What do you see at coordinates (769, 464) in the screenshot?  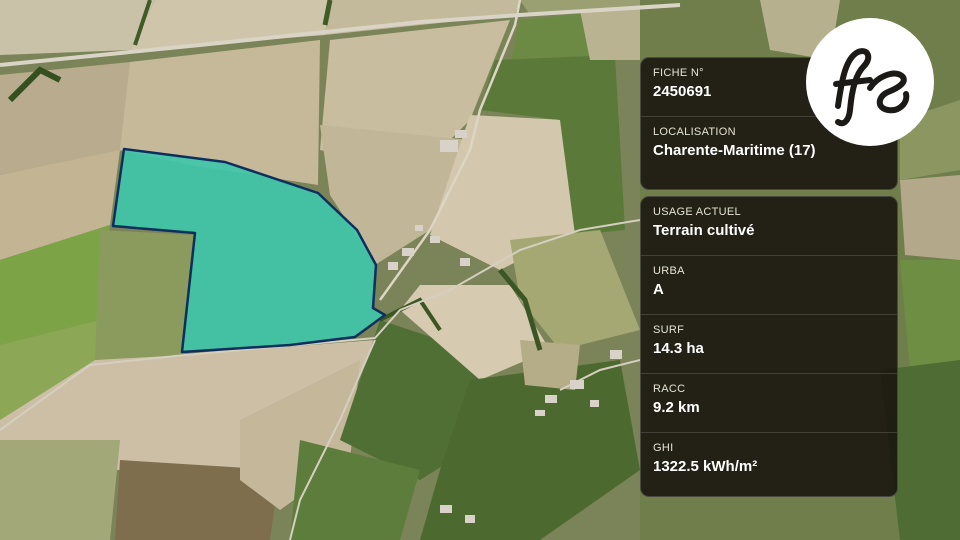 I see `detail-row: GHI 1322.5 kWh/m²` at bounding box center [769, 464].